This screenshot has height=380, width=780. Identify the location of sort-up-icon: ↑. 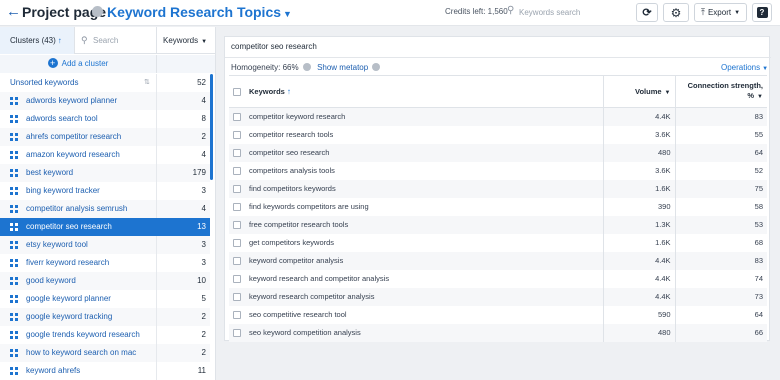
(288, 91).